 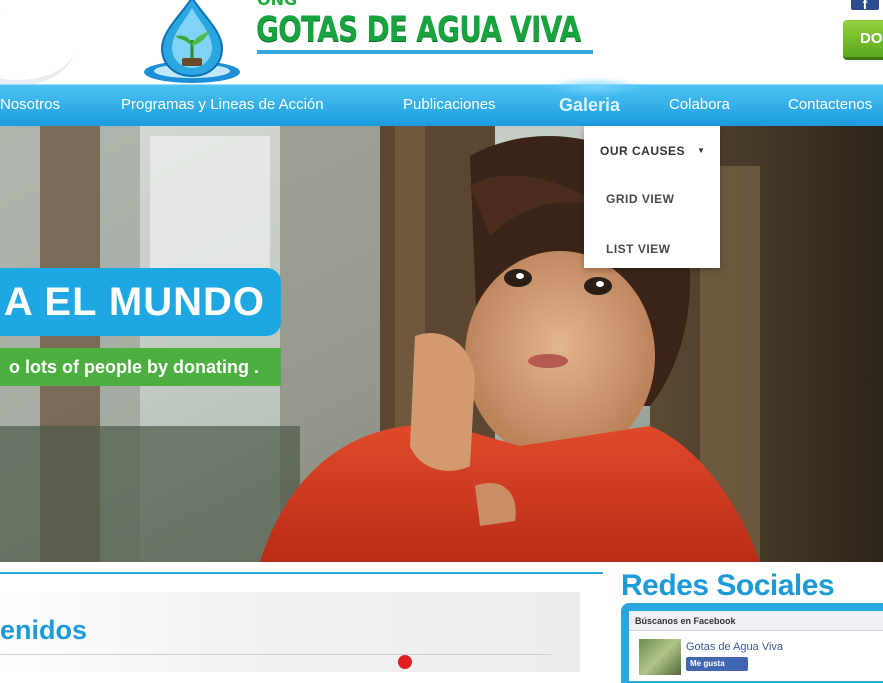 I want to click on slide-headline: A EL MUNDO, so click(x=140, y=302).